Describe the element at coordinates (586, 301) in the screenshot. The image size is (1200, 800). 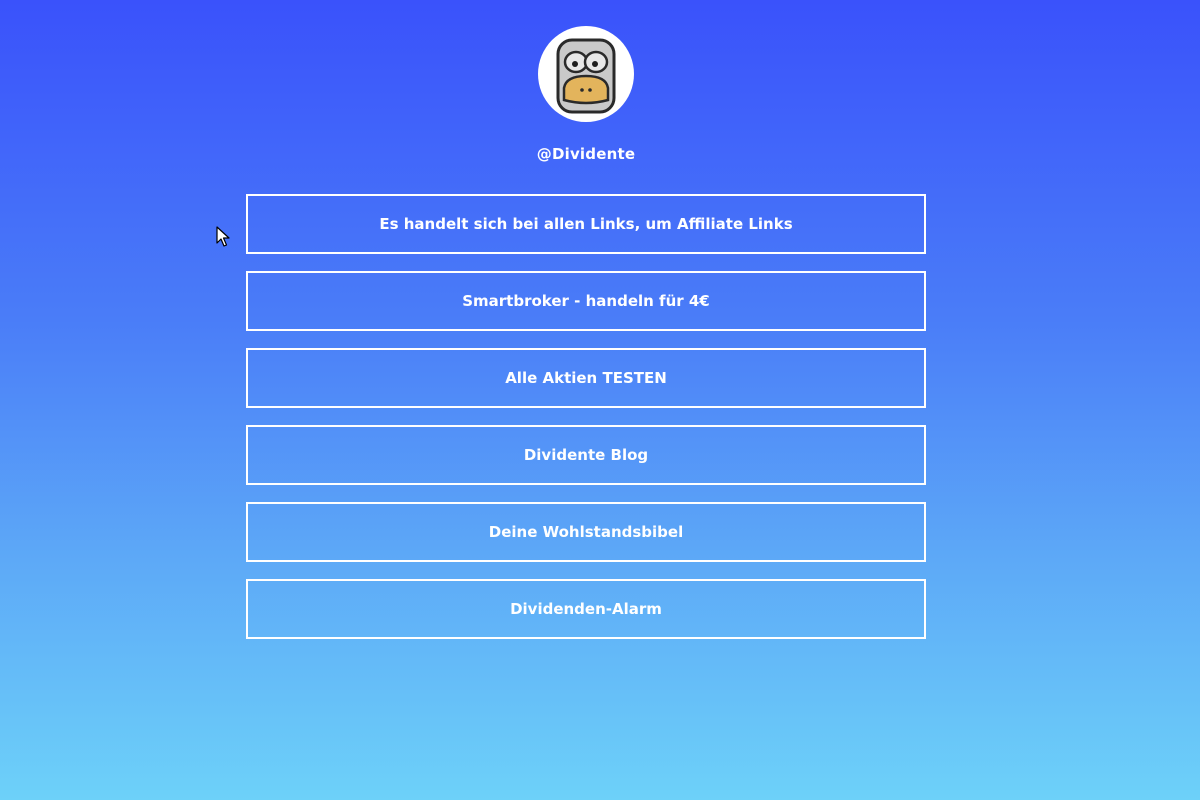
I see `link-button-smartbroker: Smartbroker - handeln für 4€` at that location.